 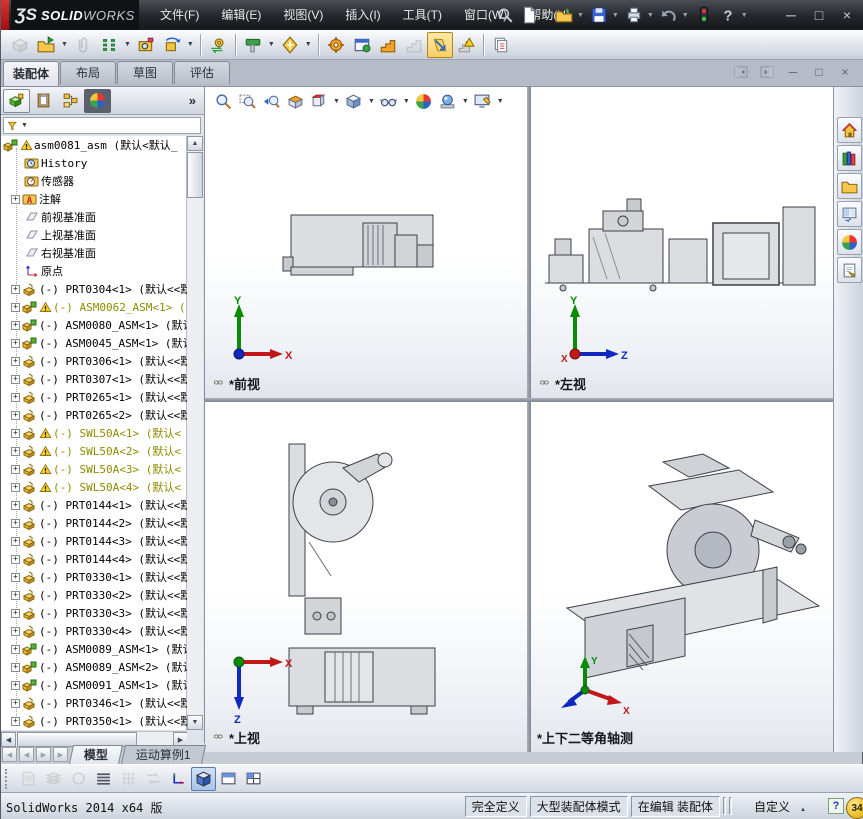 I want to click on study-nav-last-button: ▶, so click(x=60, y=754).